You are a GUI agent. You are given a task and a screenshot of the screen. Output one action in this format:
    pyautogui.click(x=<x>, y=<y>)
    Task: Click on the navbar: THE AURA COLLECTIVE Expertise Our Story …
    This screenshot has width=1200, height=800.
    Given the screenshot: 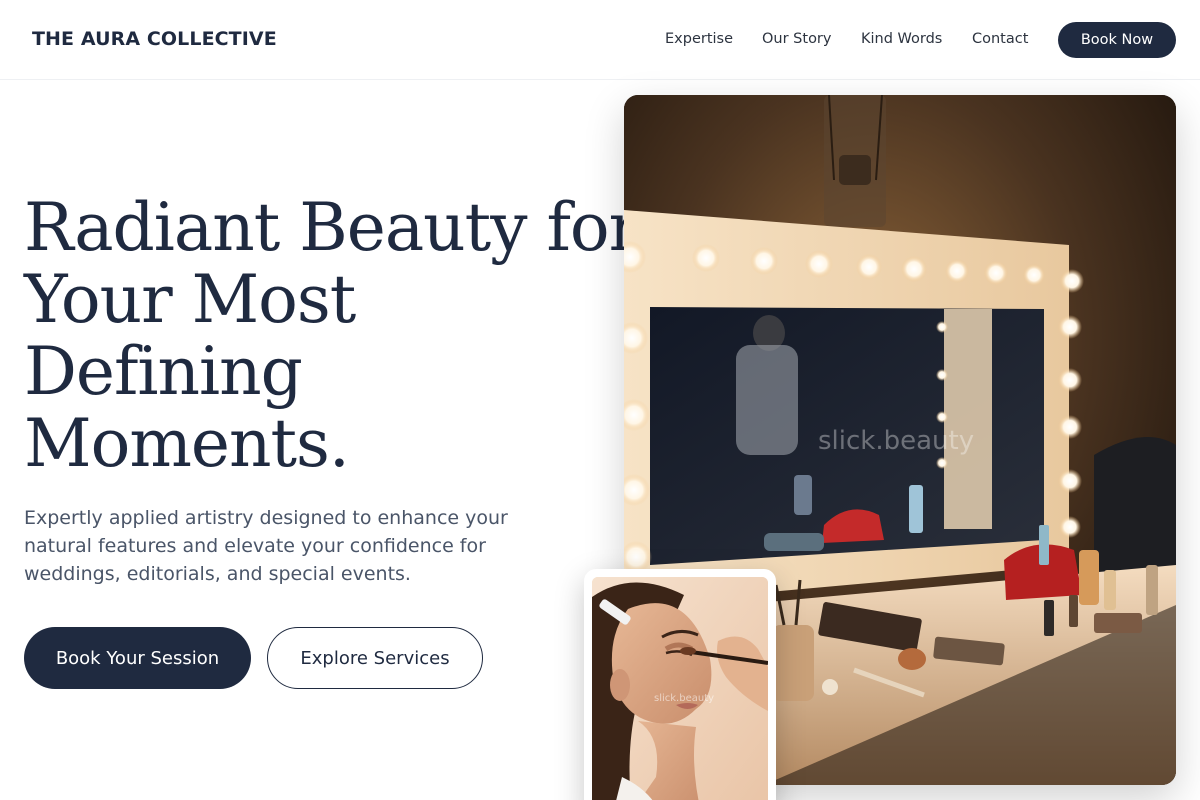 What is the action you would take?
    pyautogui.click(x=600, y=40)
    